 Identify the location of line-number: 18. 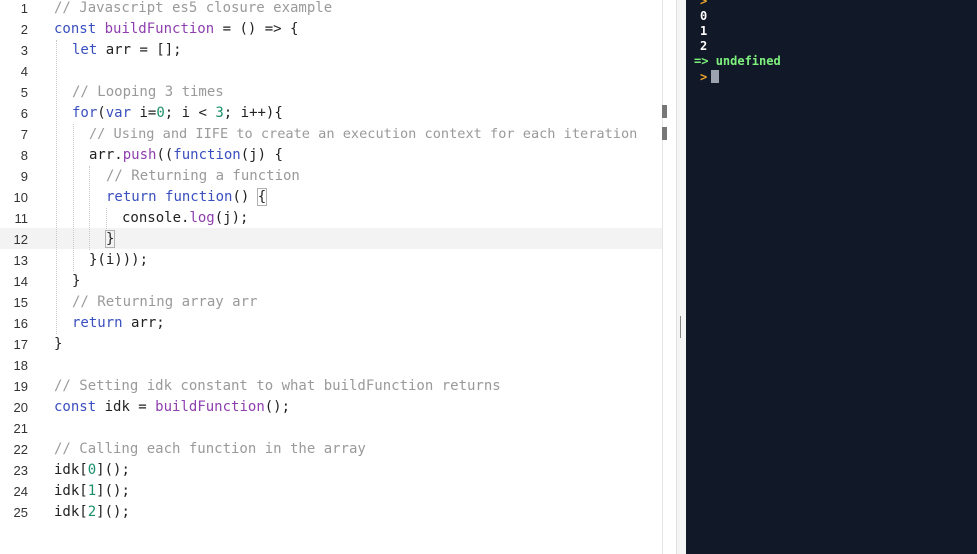
(20, 365).